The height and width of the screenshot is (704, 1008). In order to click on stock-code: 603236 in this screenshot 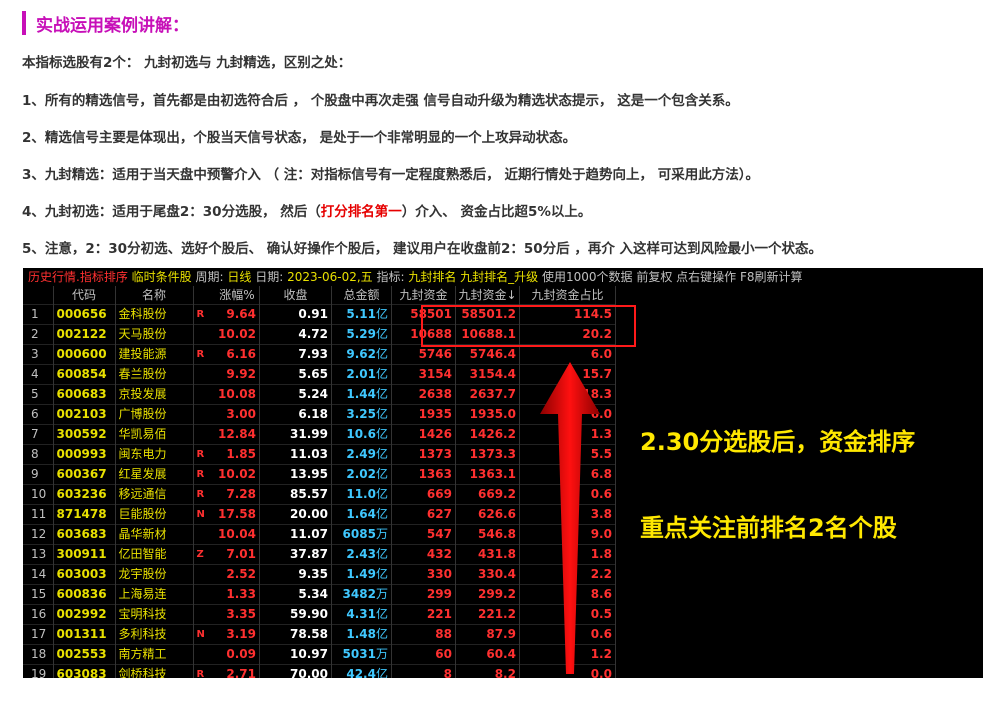, I will do `click(84, 494)`.